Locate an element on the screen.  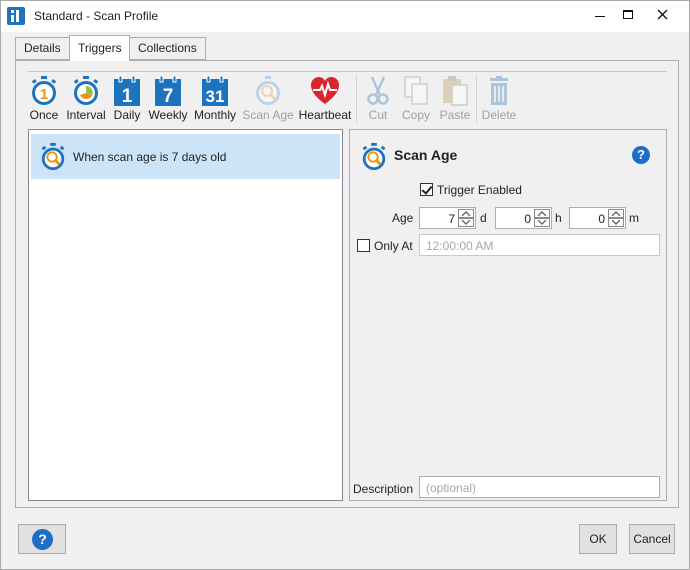
tab-collections: Collections is located at coordinates (167, 48).